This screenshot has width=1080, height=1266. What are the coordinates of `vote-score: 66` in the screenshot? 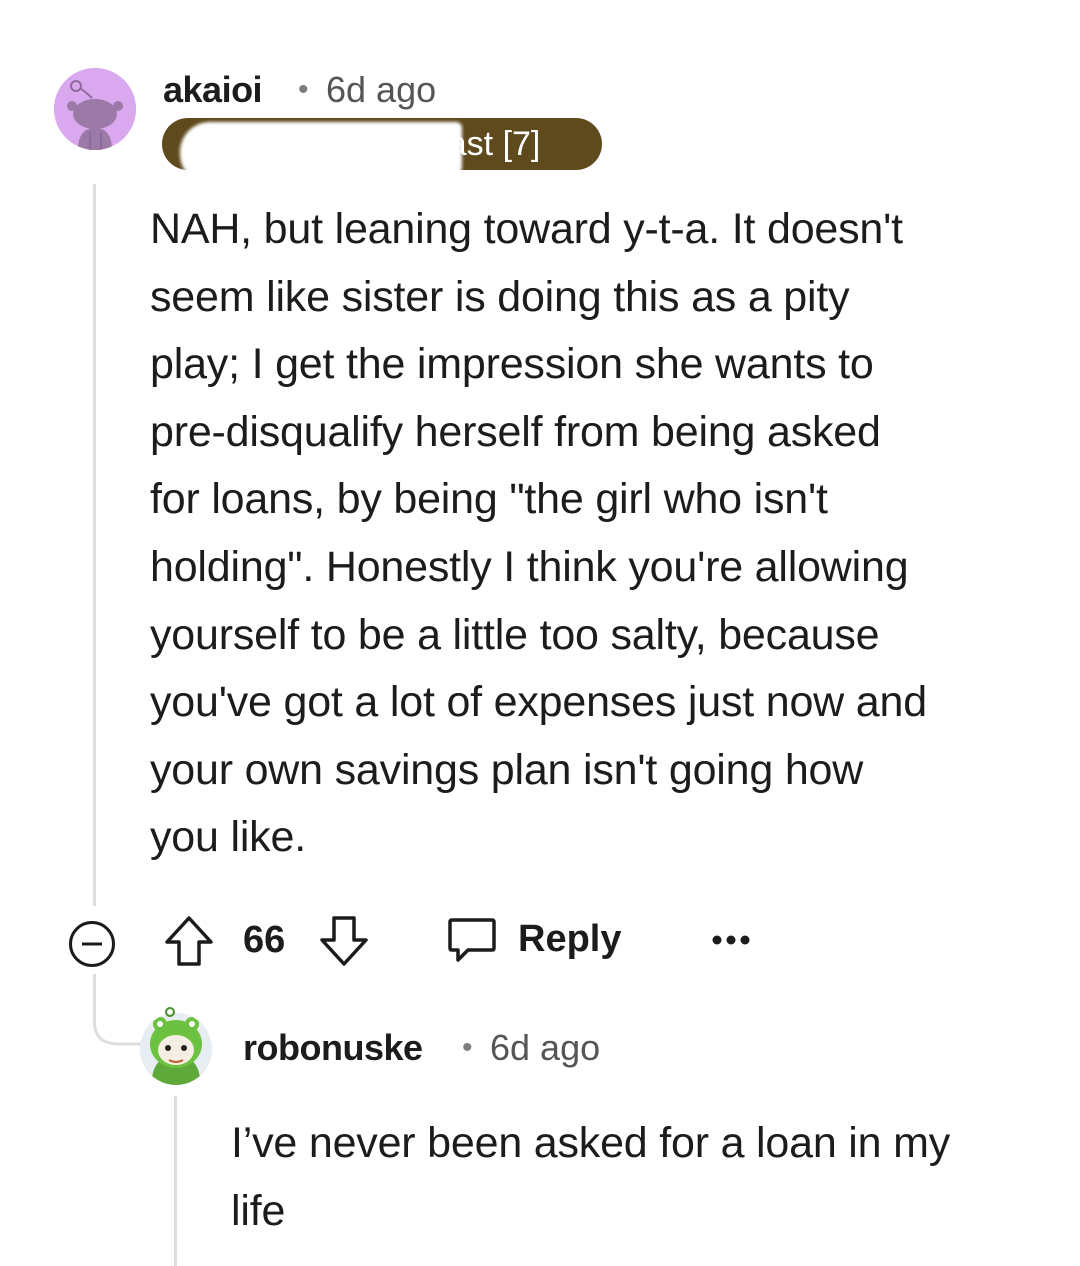 It's located at (264, 940).